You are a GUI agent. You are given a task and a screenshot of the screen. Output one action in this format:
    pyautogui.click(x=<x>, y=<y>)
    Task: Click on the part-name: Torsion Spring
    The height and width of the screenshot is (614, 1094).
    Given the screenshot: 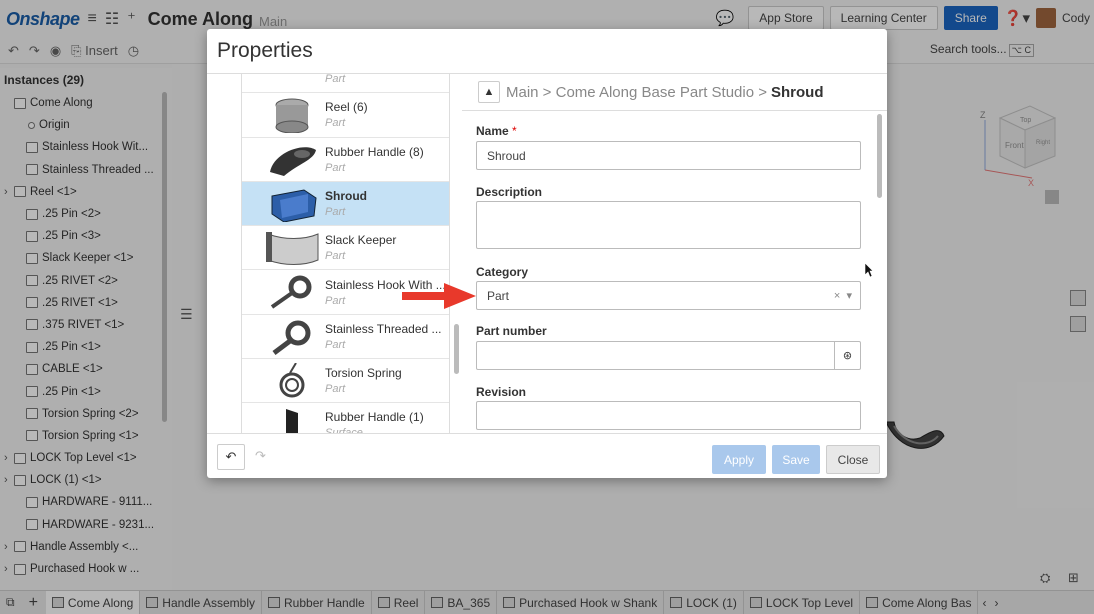 What is the action you would take?
    pyautogui.click(x=363, y=373)
    